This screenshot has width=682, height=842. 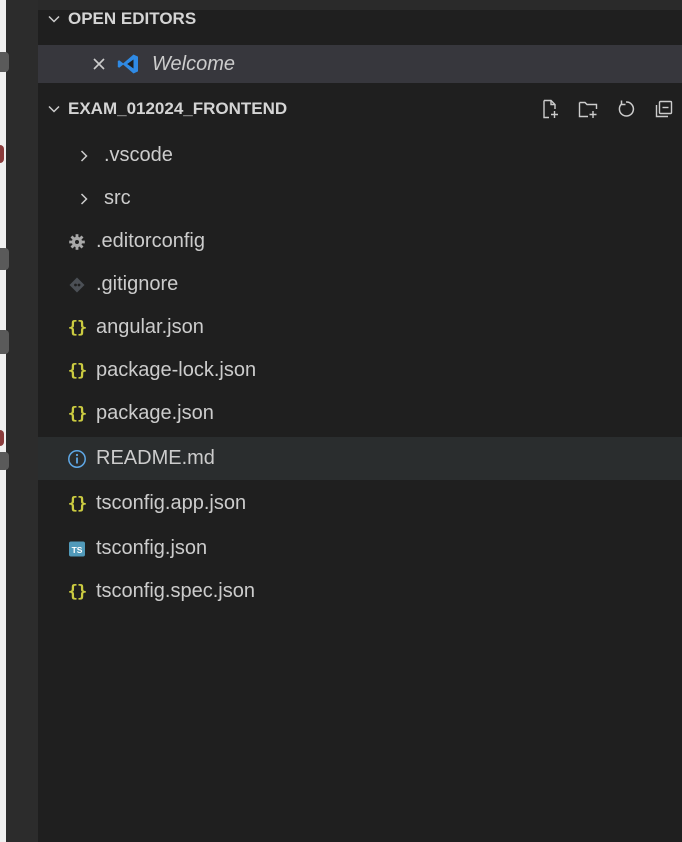 What do you see at coordinates (360, 19) in the screenshot?
I see `open-editors-header: OPEN EDITORS` at bounding box center [360, 19].